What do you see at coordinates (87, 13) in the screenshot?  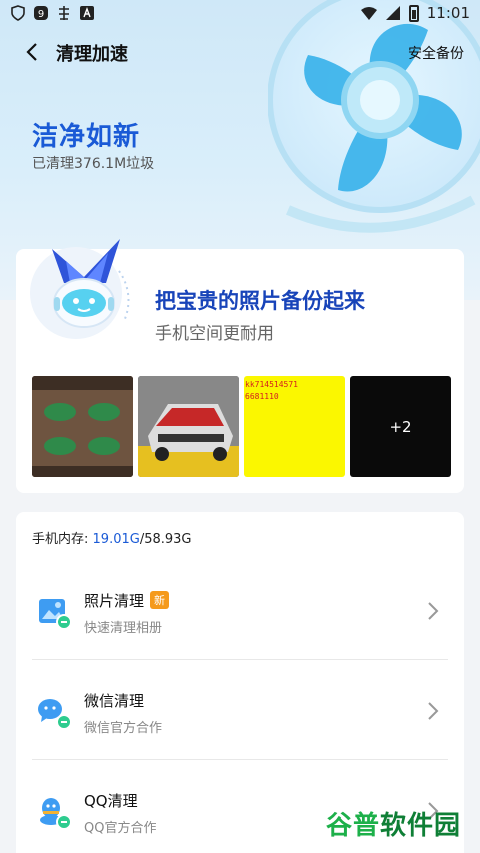 I see `text-a-icon` at bounding box center [87, 13].